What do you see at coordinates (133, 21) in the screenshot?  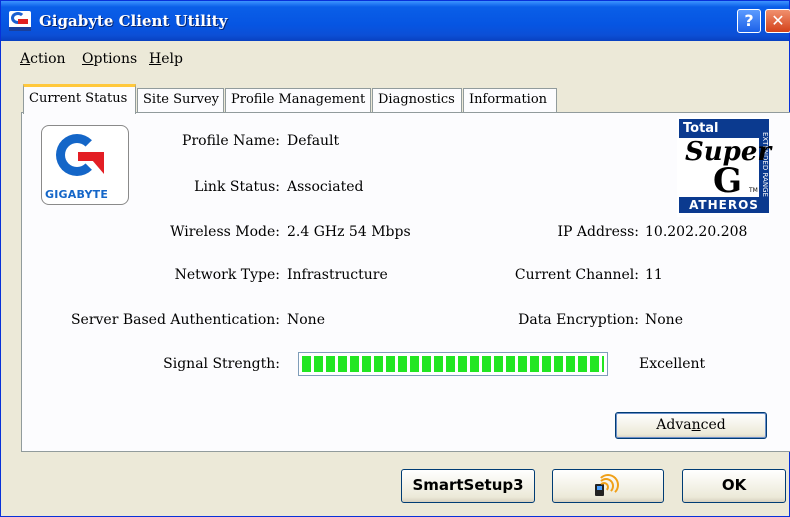 I see `window-title: Gigabyte Client Utility` at bounding box center [133, 21].